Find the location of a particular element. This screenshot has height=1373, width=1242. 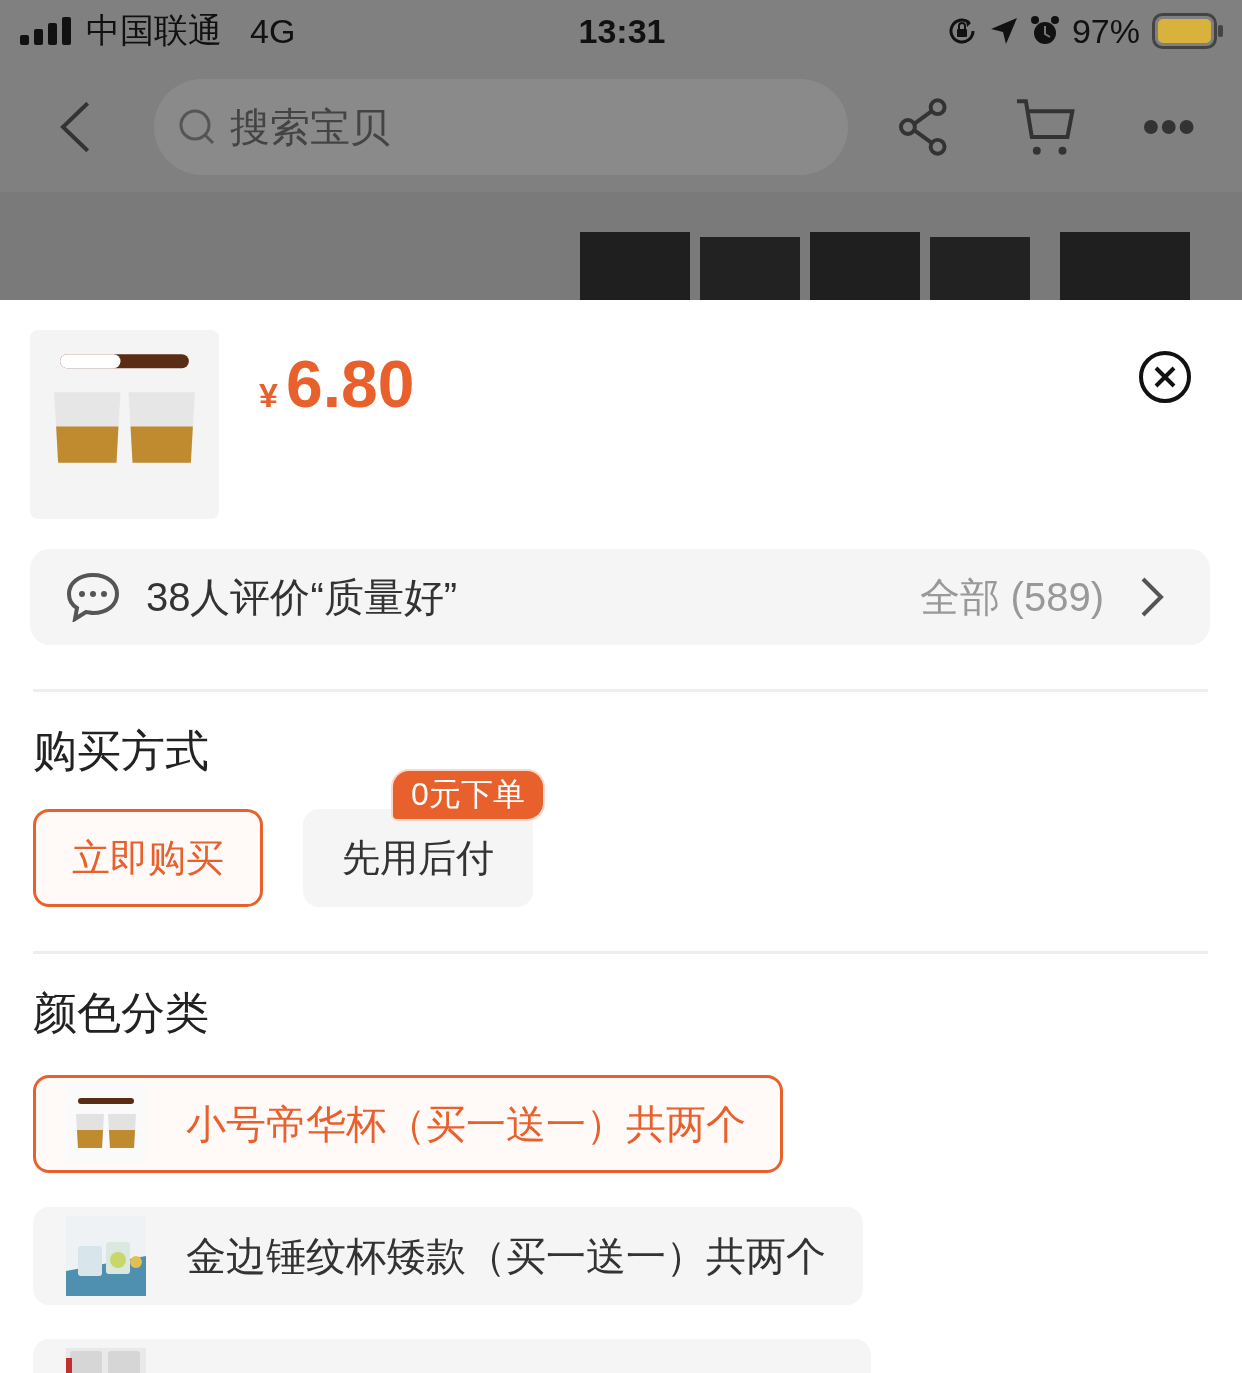

purchase-option: 先用后付 is located at coordinates (418, 858).